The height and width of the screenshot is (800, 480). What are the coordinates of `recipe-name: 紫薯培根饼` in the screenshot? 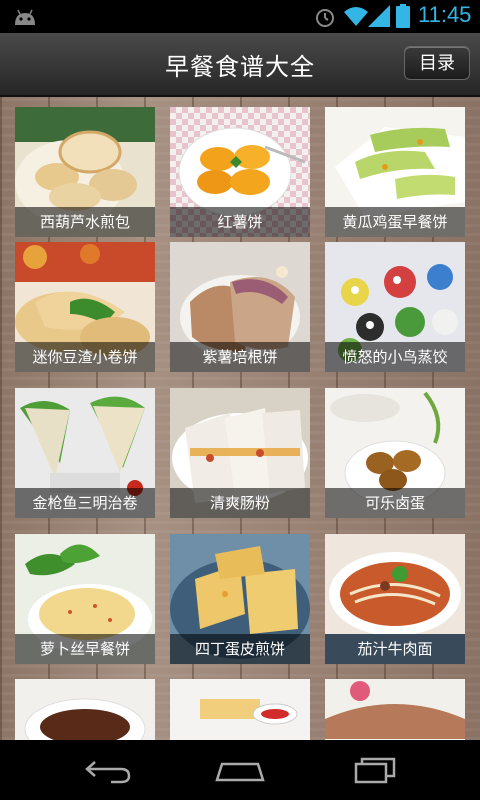 It's located at (240, 357).